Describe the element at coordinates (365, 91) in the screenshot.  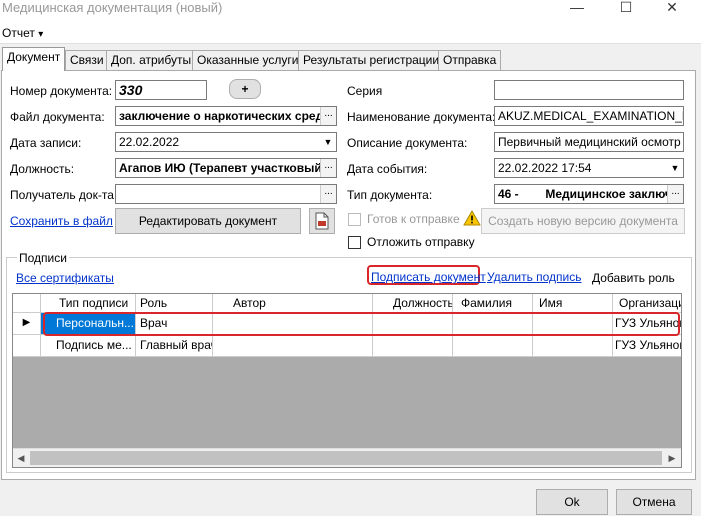
I see `series-label: Серия` at that location.